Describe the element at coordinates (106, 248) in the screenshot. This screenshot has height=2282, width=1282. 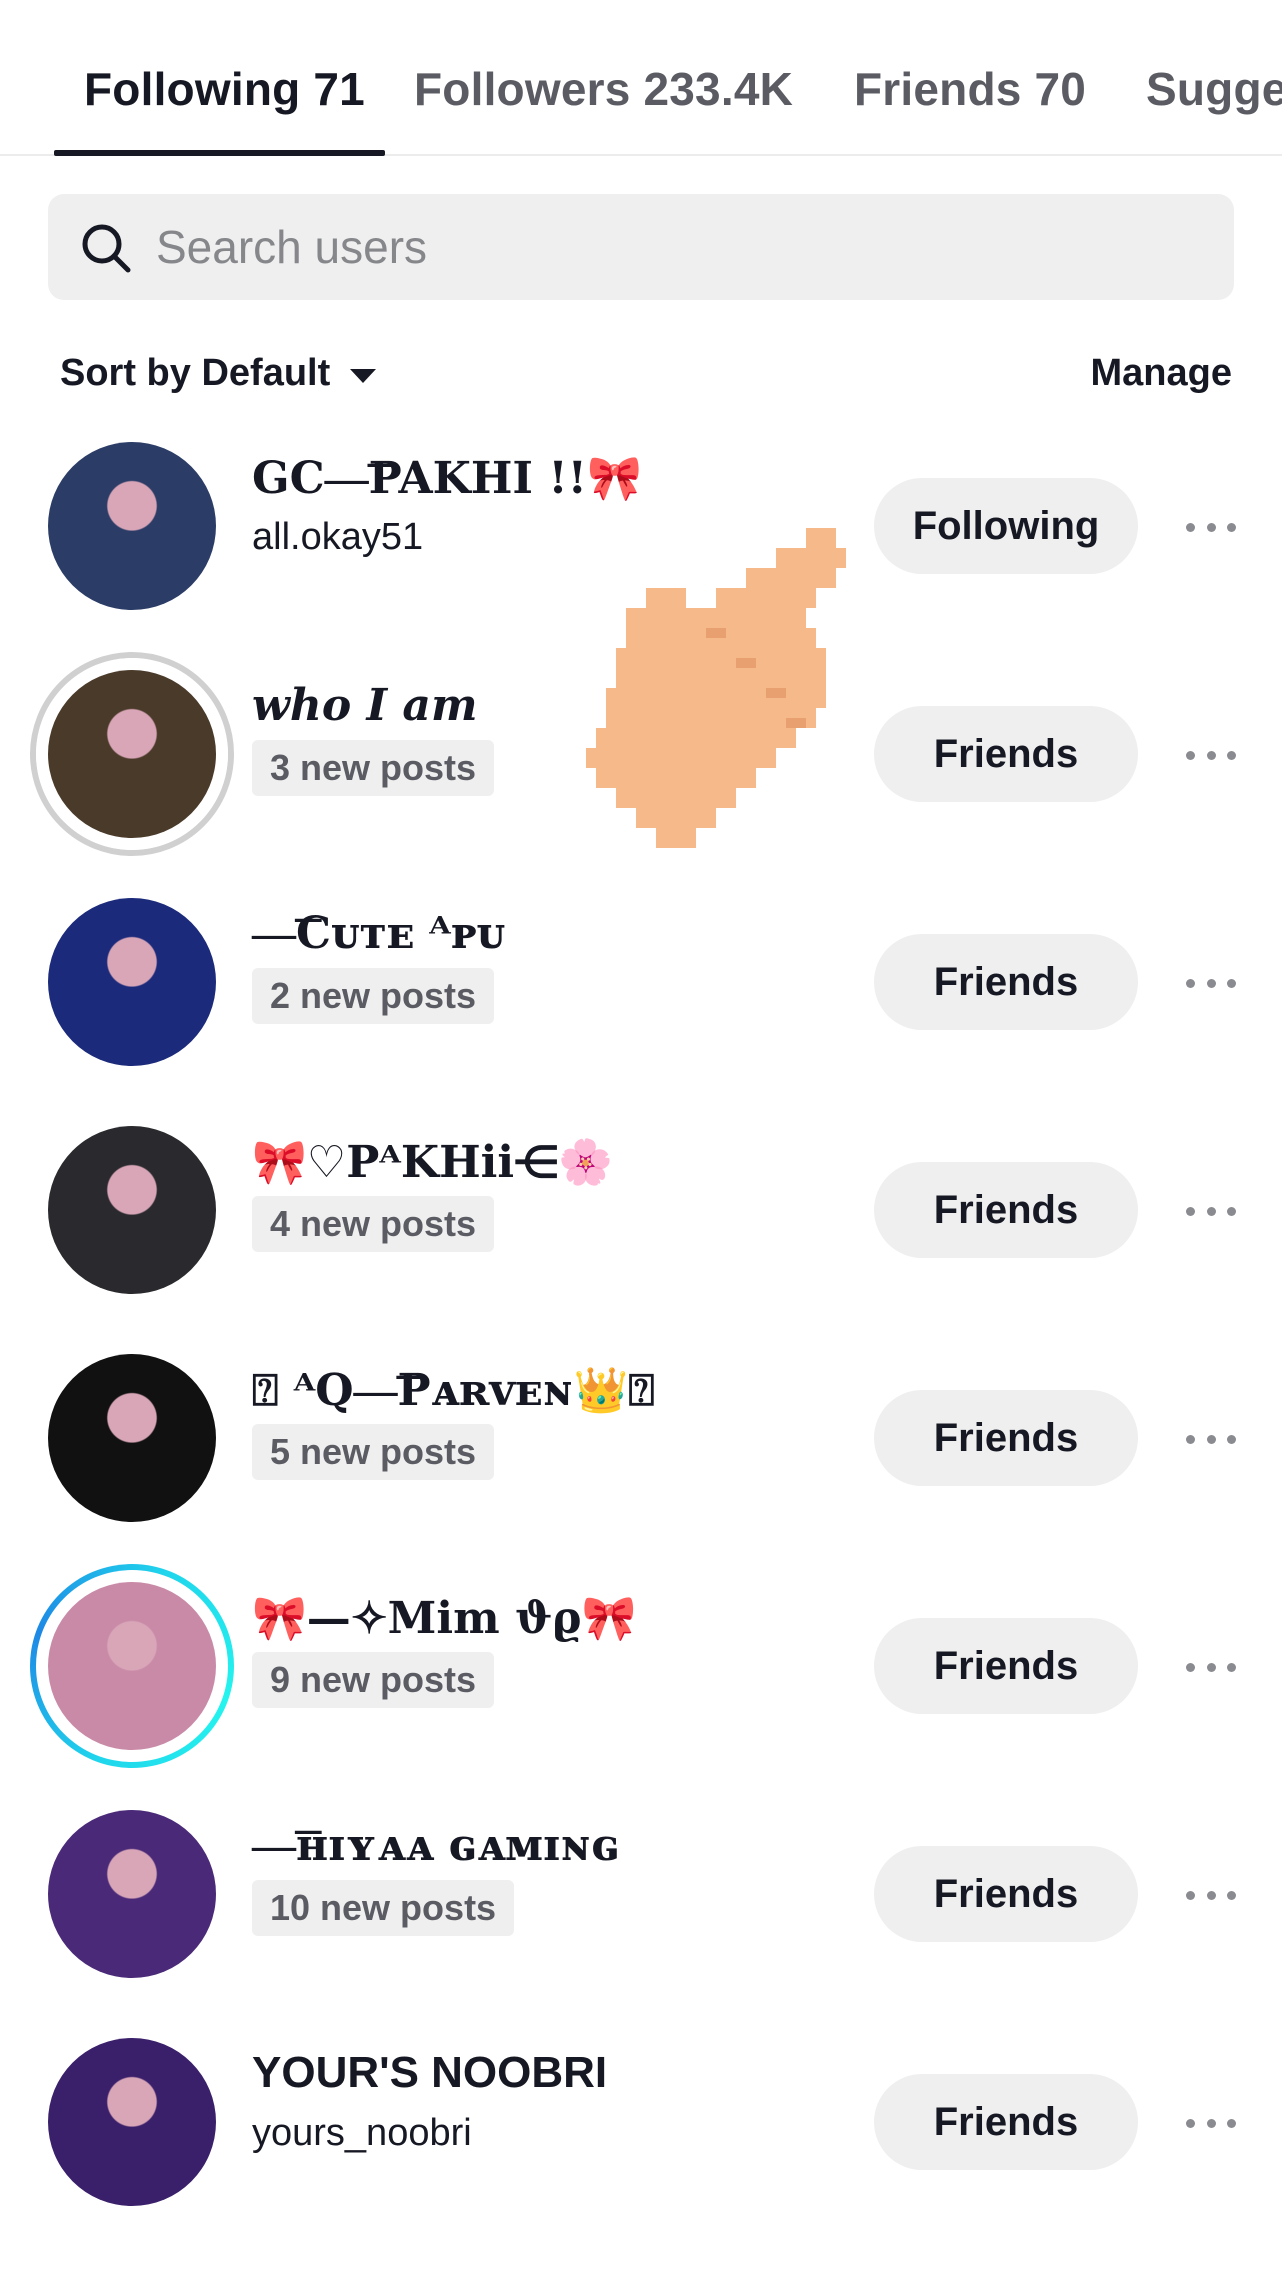
I see `search-icon` at that location.